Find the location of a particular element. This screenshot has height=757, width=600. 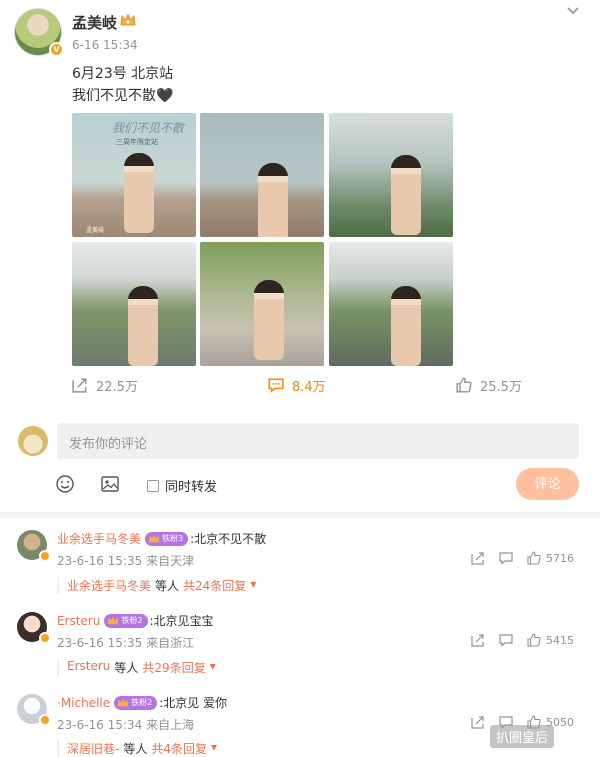

post-time: 6-16 15:34 is located at coordinates (105, 45).